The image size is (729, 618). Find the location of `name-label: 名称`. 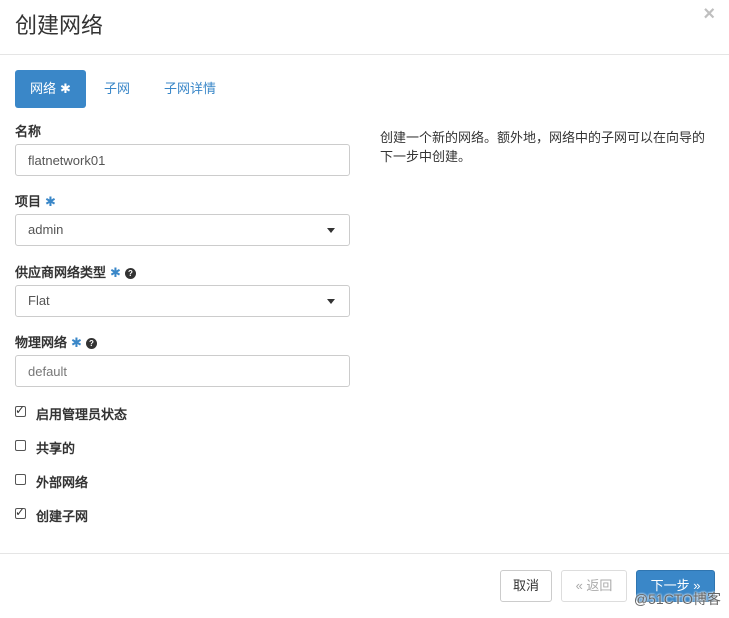

name-label: 名称 is located at coordinates (28, 131).